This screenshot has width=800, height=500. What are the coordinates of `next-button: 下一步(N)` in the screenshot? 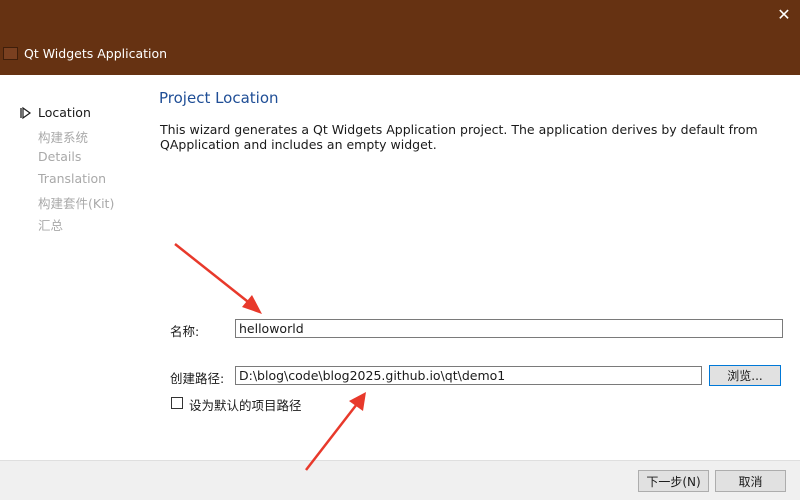 It's located at (673, 481).